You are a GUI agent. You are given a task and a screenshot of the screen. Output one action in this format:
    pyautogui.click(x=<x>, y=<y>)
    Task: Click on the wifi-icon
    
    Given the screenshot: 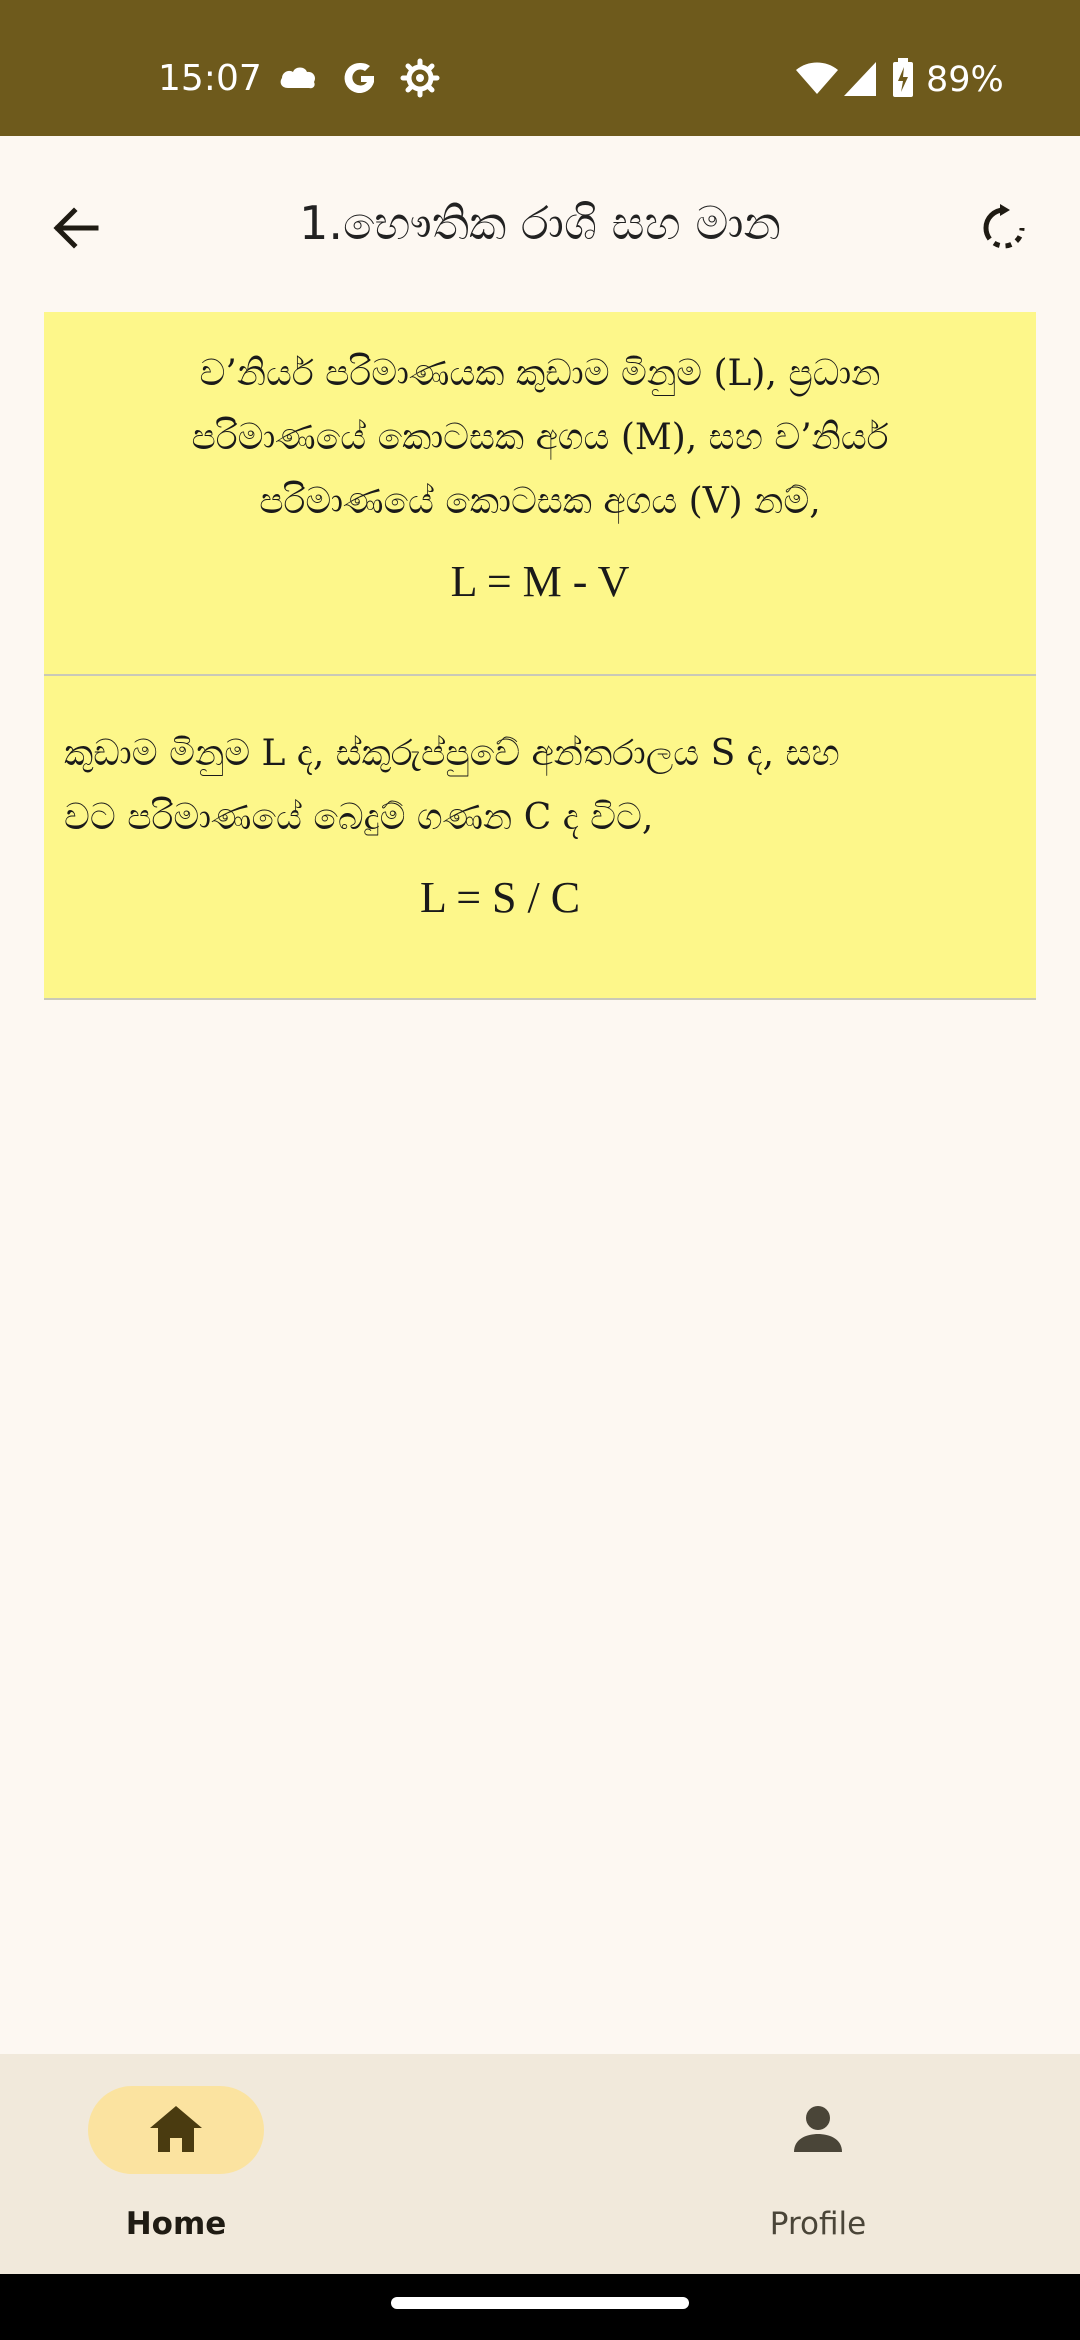 What is the action you would take?
    pyautogui.click(x=817, y=78)
    